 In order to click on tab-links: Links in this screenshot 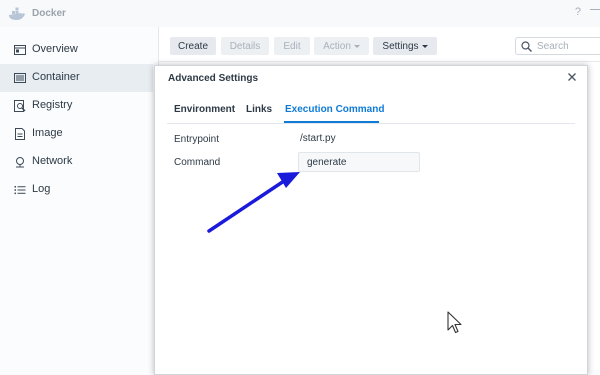, I will do `click(259, 109)`.